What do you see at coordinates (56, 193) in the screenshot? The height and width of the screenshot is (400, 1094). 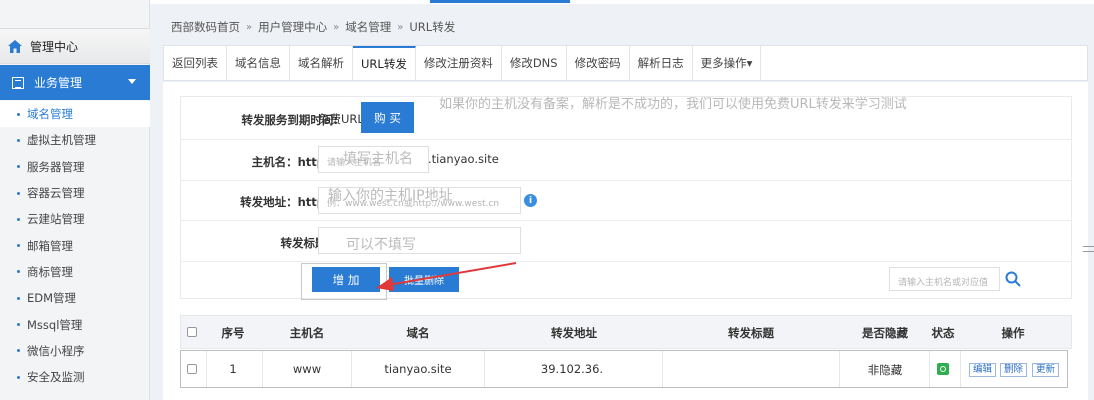 I see `sidebar-item-label: 容器云管理` at bounding box center [56, 193].